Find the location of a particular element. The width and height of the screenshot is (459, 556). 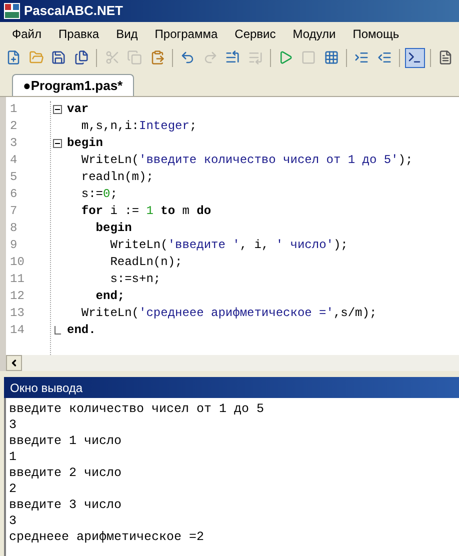

window-title: PascalABC.NET is located at coordinates (73, 11).